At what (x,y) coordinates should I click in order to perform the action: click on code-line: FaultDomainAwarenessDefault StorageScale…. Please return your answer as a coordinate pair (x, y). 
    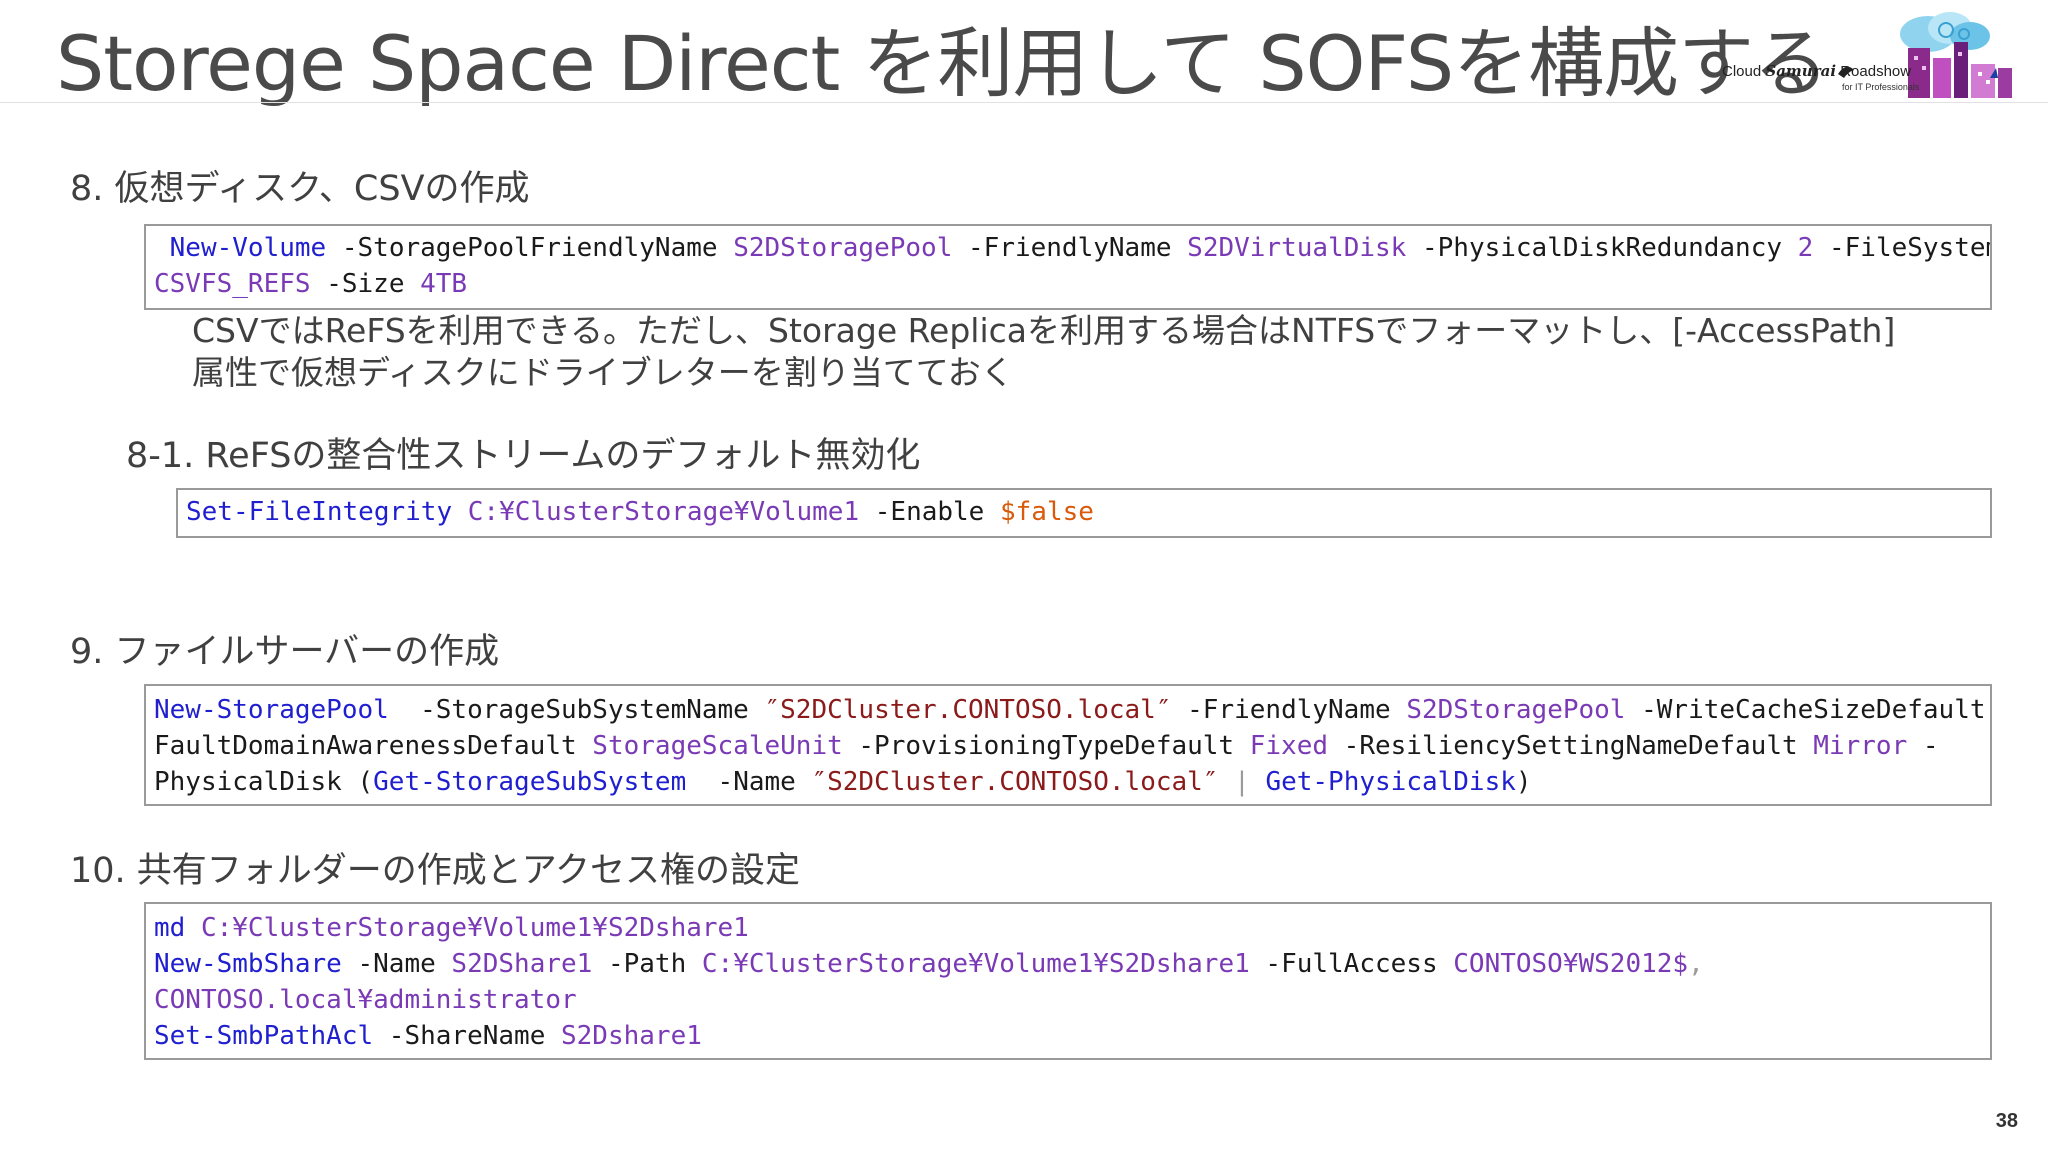
    Looking at the image, I should click on (1068, 746).